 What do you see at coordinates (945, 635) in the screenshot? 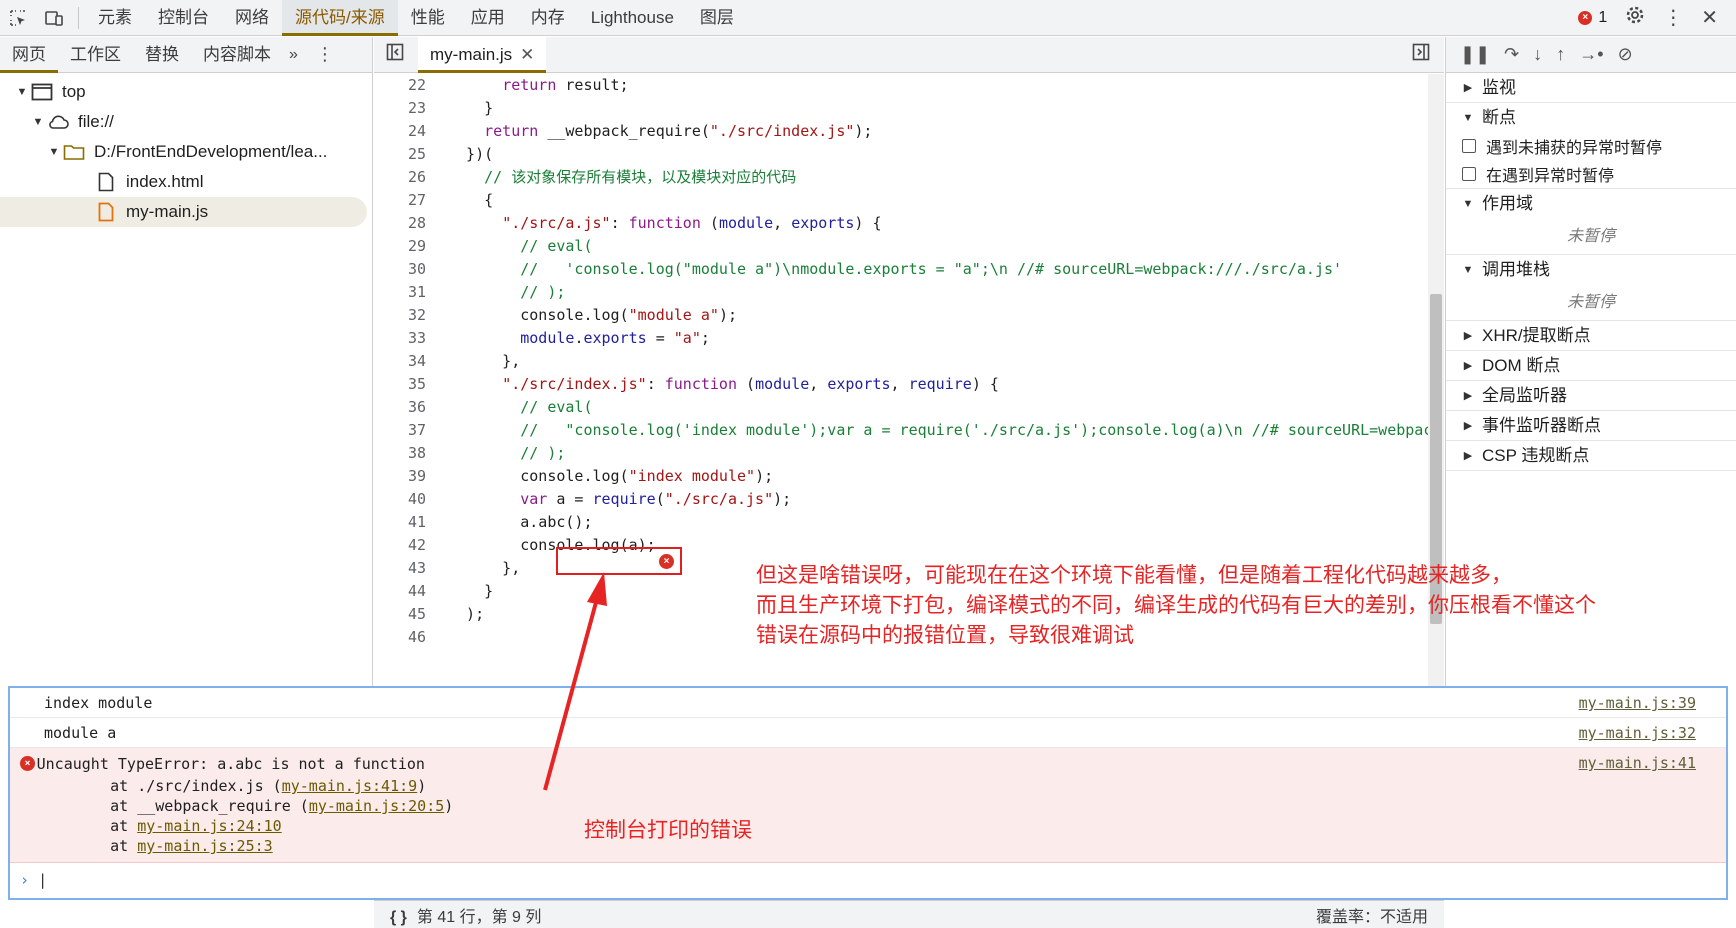
I see `annotation-line: 错误在源码中的报错位置，导致很难调试` at bounding box center [945, 635].